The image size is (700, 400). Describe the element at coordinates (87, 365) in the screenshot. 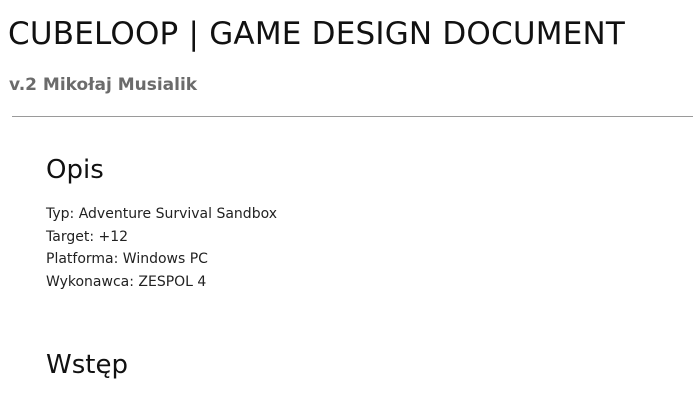

I see `section-heading-wstep: Wstęp` at that location.